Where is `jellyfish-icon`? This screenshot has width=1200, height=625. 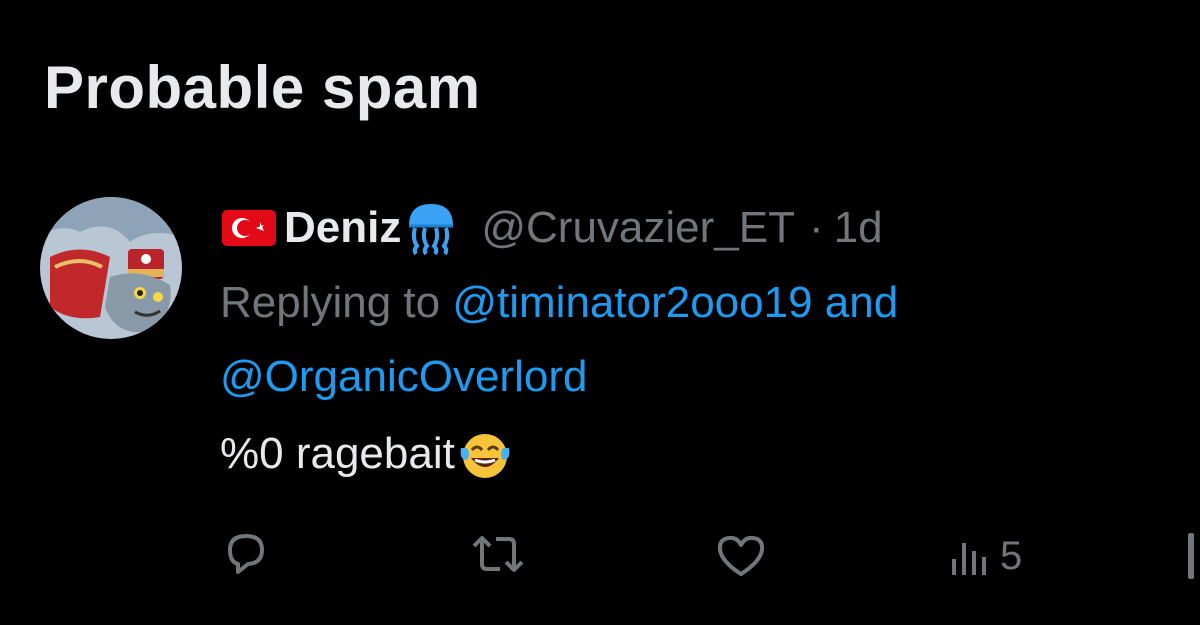
jellyfish-icon is located at coordinates (431, 228).